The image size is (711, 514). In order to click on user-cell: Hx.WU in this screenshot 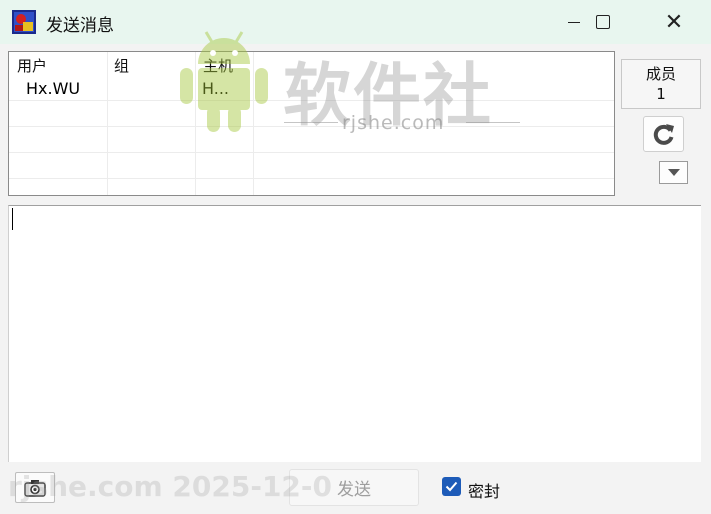, I will do `click(53, 88)`.